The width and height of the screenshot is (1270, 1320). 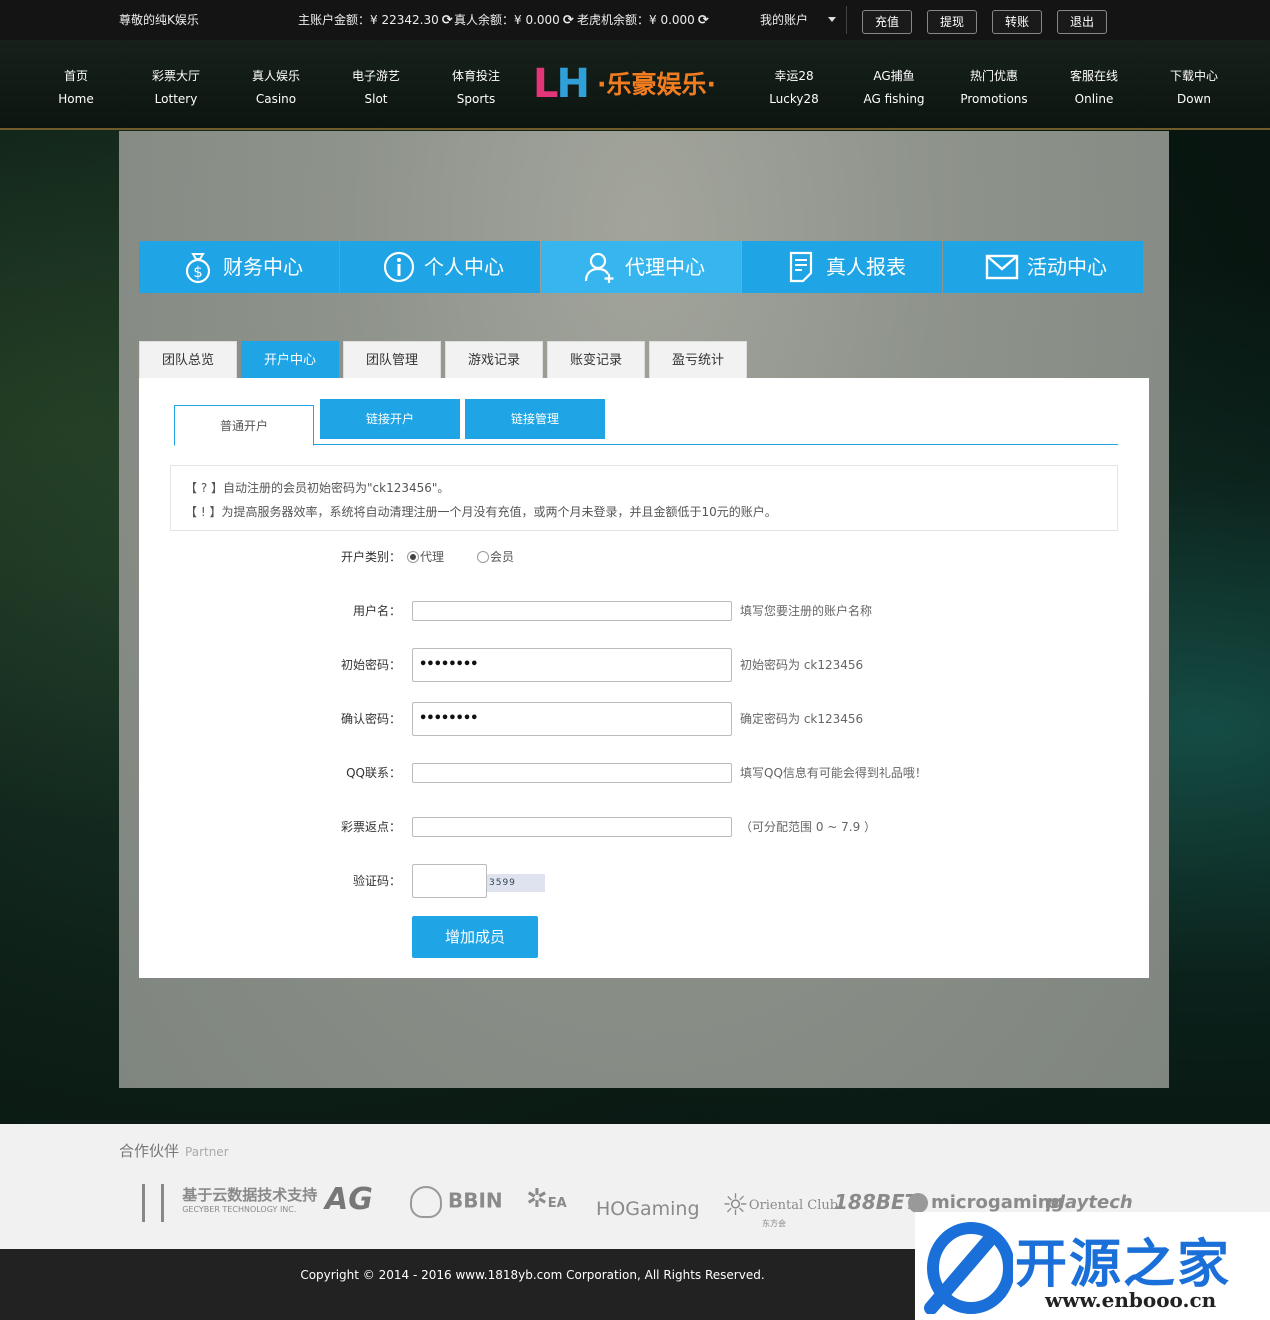 I want to click on deposit-button: 充值, so click(x=887, y=22).